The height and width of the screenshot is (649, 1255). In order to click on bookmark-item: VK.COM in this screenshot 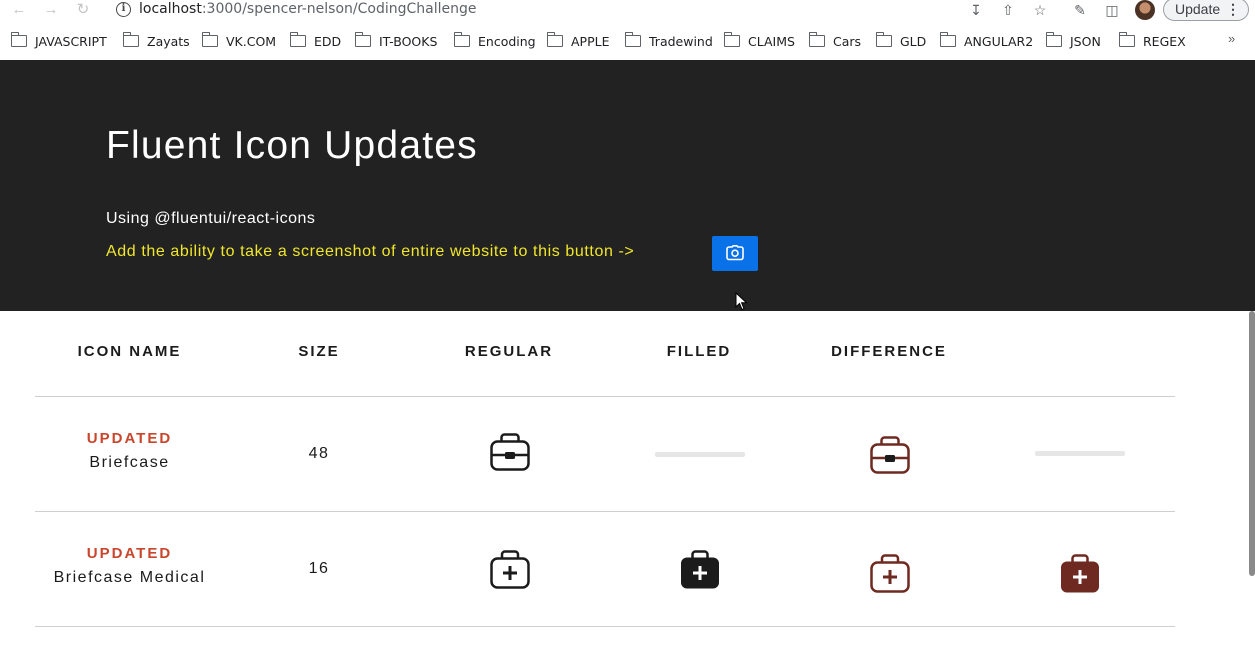, I will do `click(239, 41)`.